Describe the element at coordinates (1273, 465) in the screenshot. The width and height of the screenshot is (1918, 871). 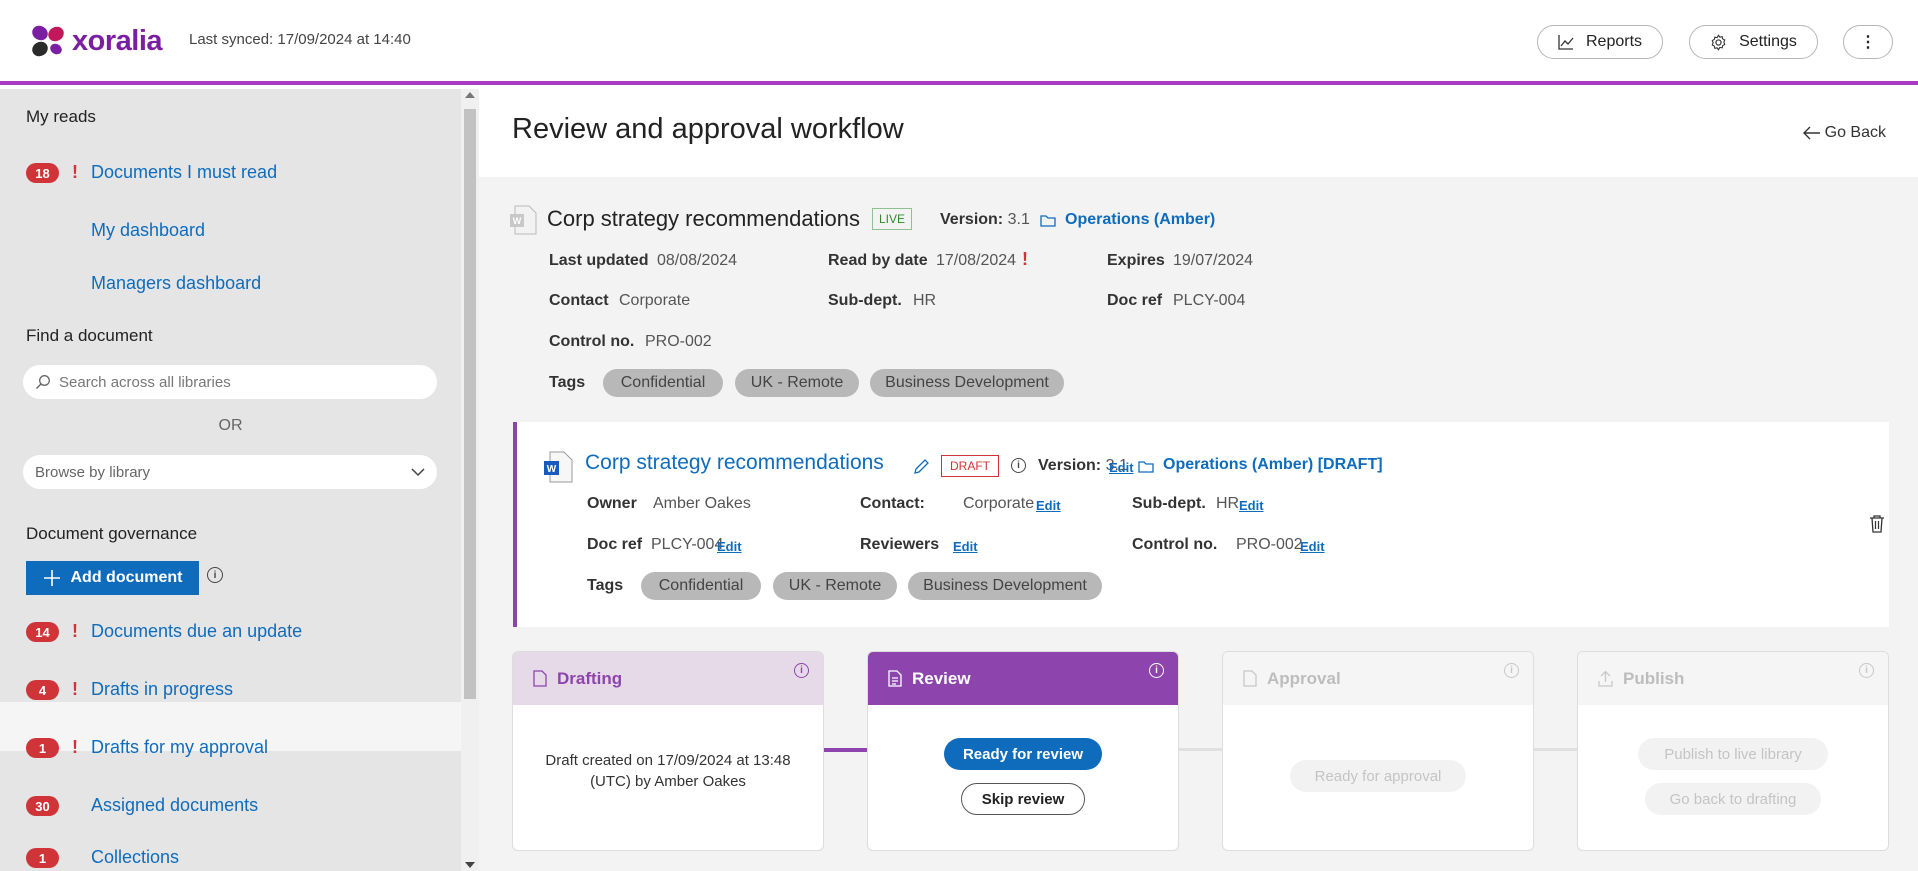
I see `draft-library-link: Operations (Amber) [DRAFT]` at that location.